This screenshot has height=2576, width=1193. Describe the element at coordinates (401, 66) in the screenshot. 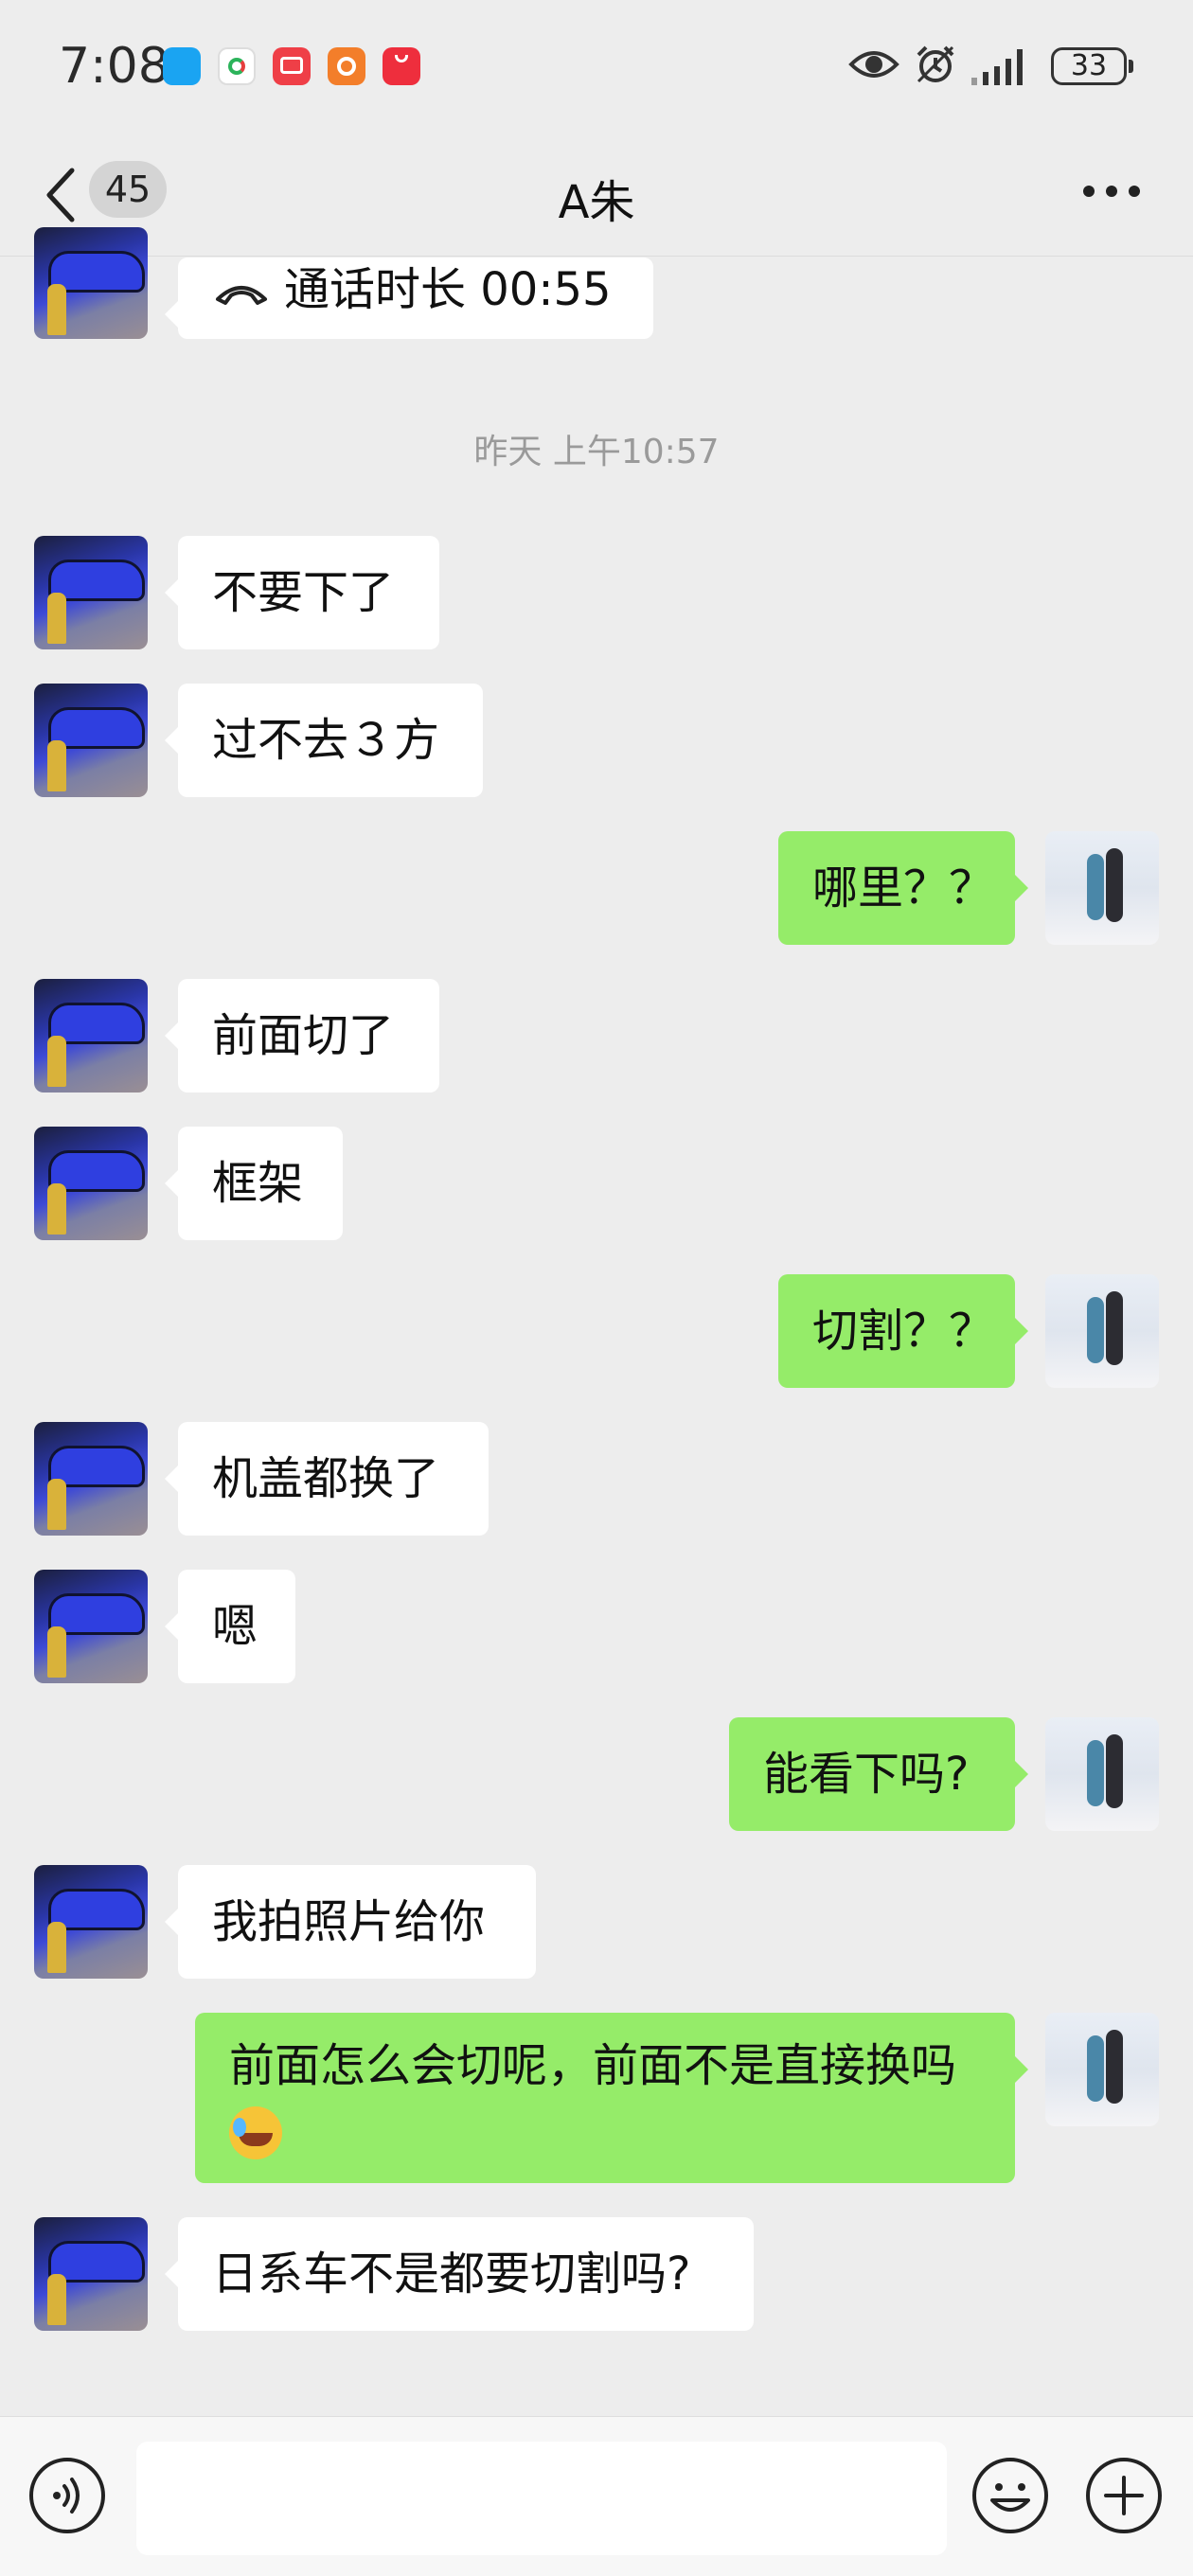

I see `appgallery-icon` at that location.